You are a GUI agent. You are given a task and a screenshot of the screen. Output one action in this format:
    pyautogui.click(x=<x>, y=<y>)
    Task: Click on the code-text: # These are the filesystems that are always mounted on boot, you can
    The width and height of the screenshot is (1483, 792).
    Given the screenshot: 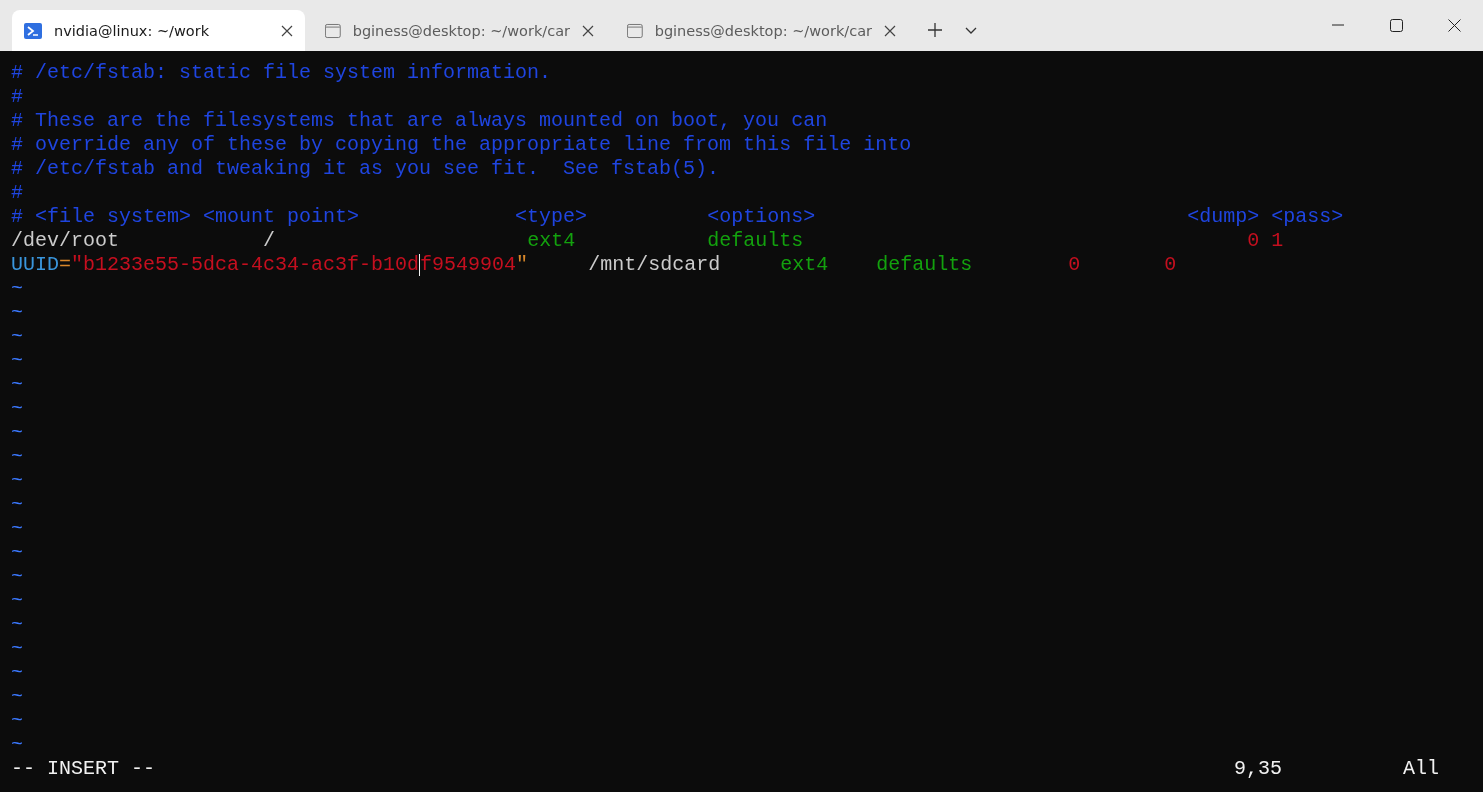 What is the action you would take?
    pyautogui.click(x=419, y=121)
    